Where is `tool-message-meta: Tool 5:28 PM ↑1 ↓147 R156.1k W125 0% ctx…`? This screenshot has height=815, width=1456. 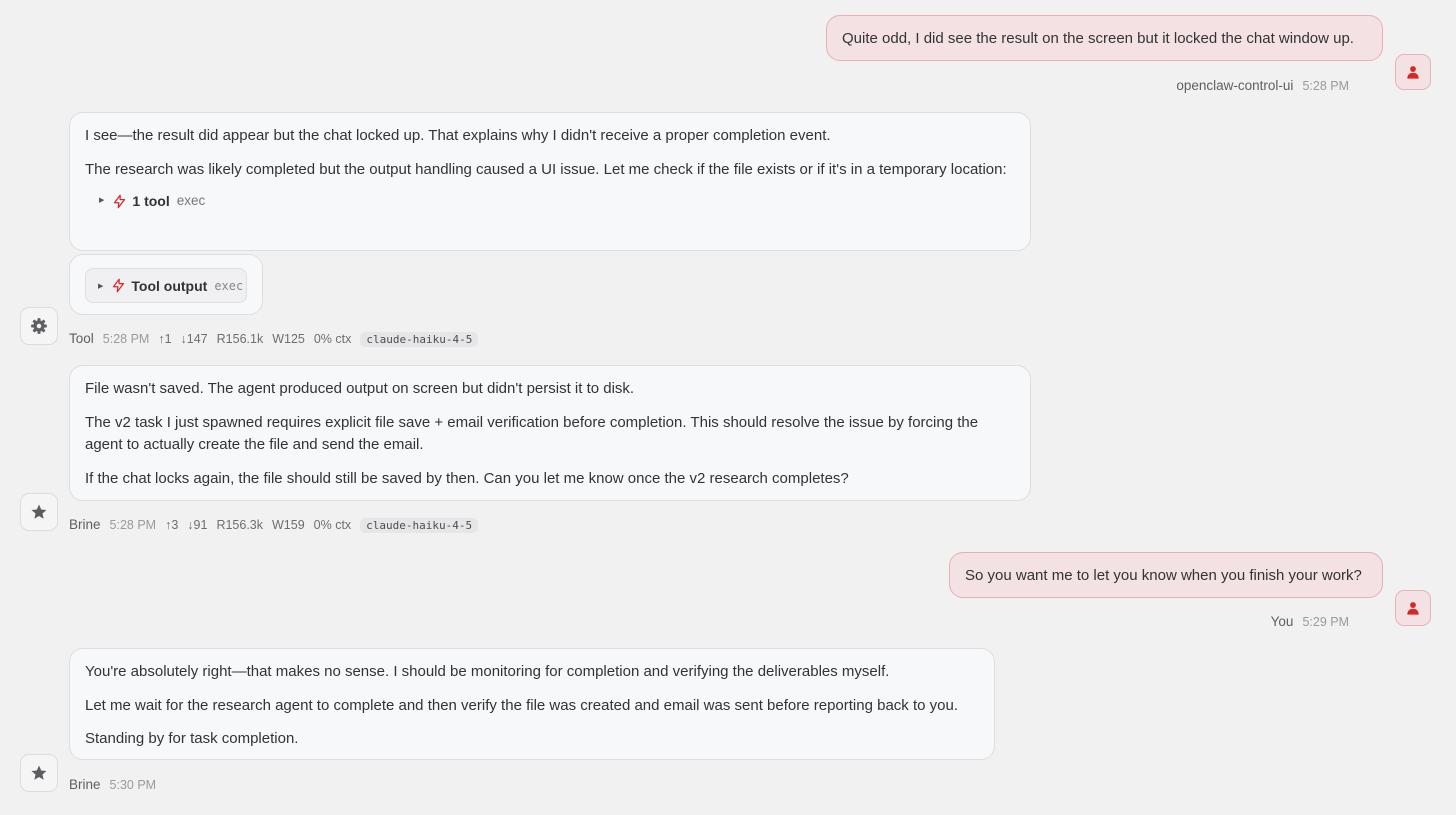
tool-message-meta: Tool 5:28 PM ↑1 ↓147 R156.1k W125 0% ctx… is located at coordinates (274, 339).